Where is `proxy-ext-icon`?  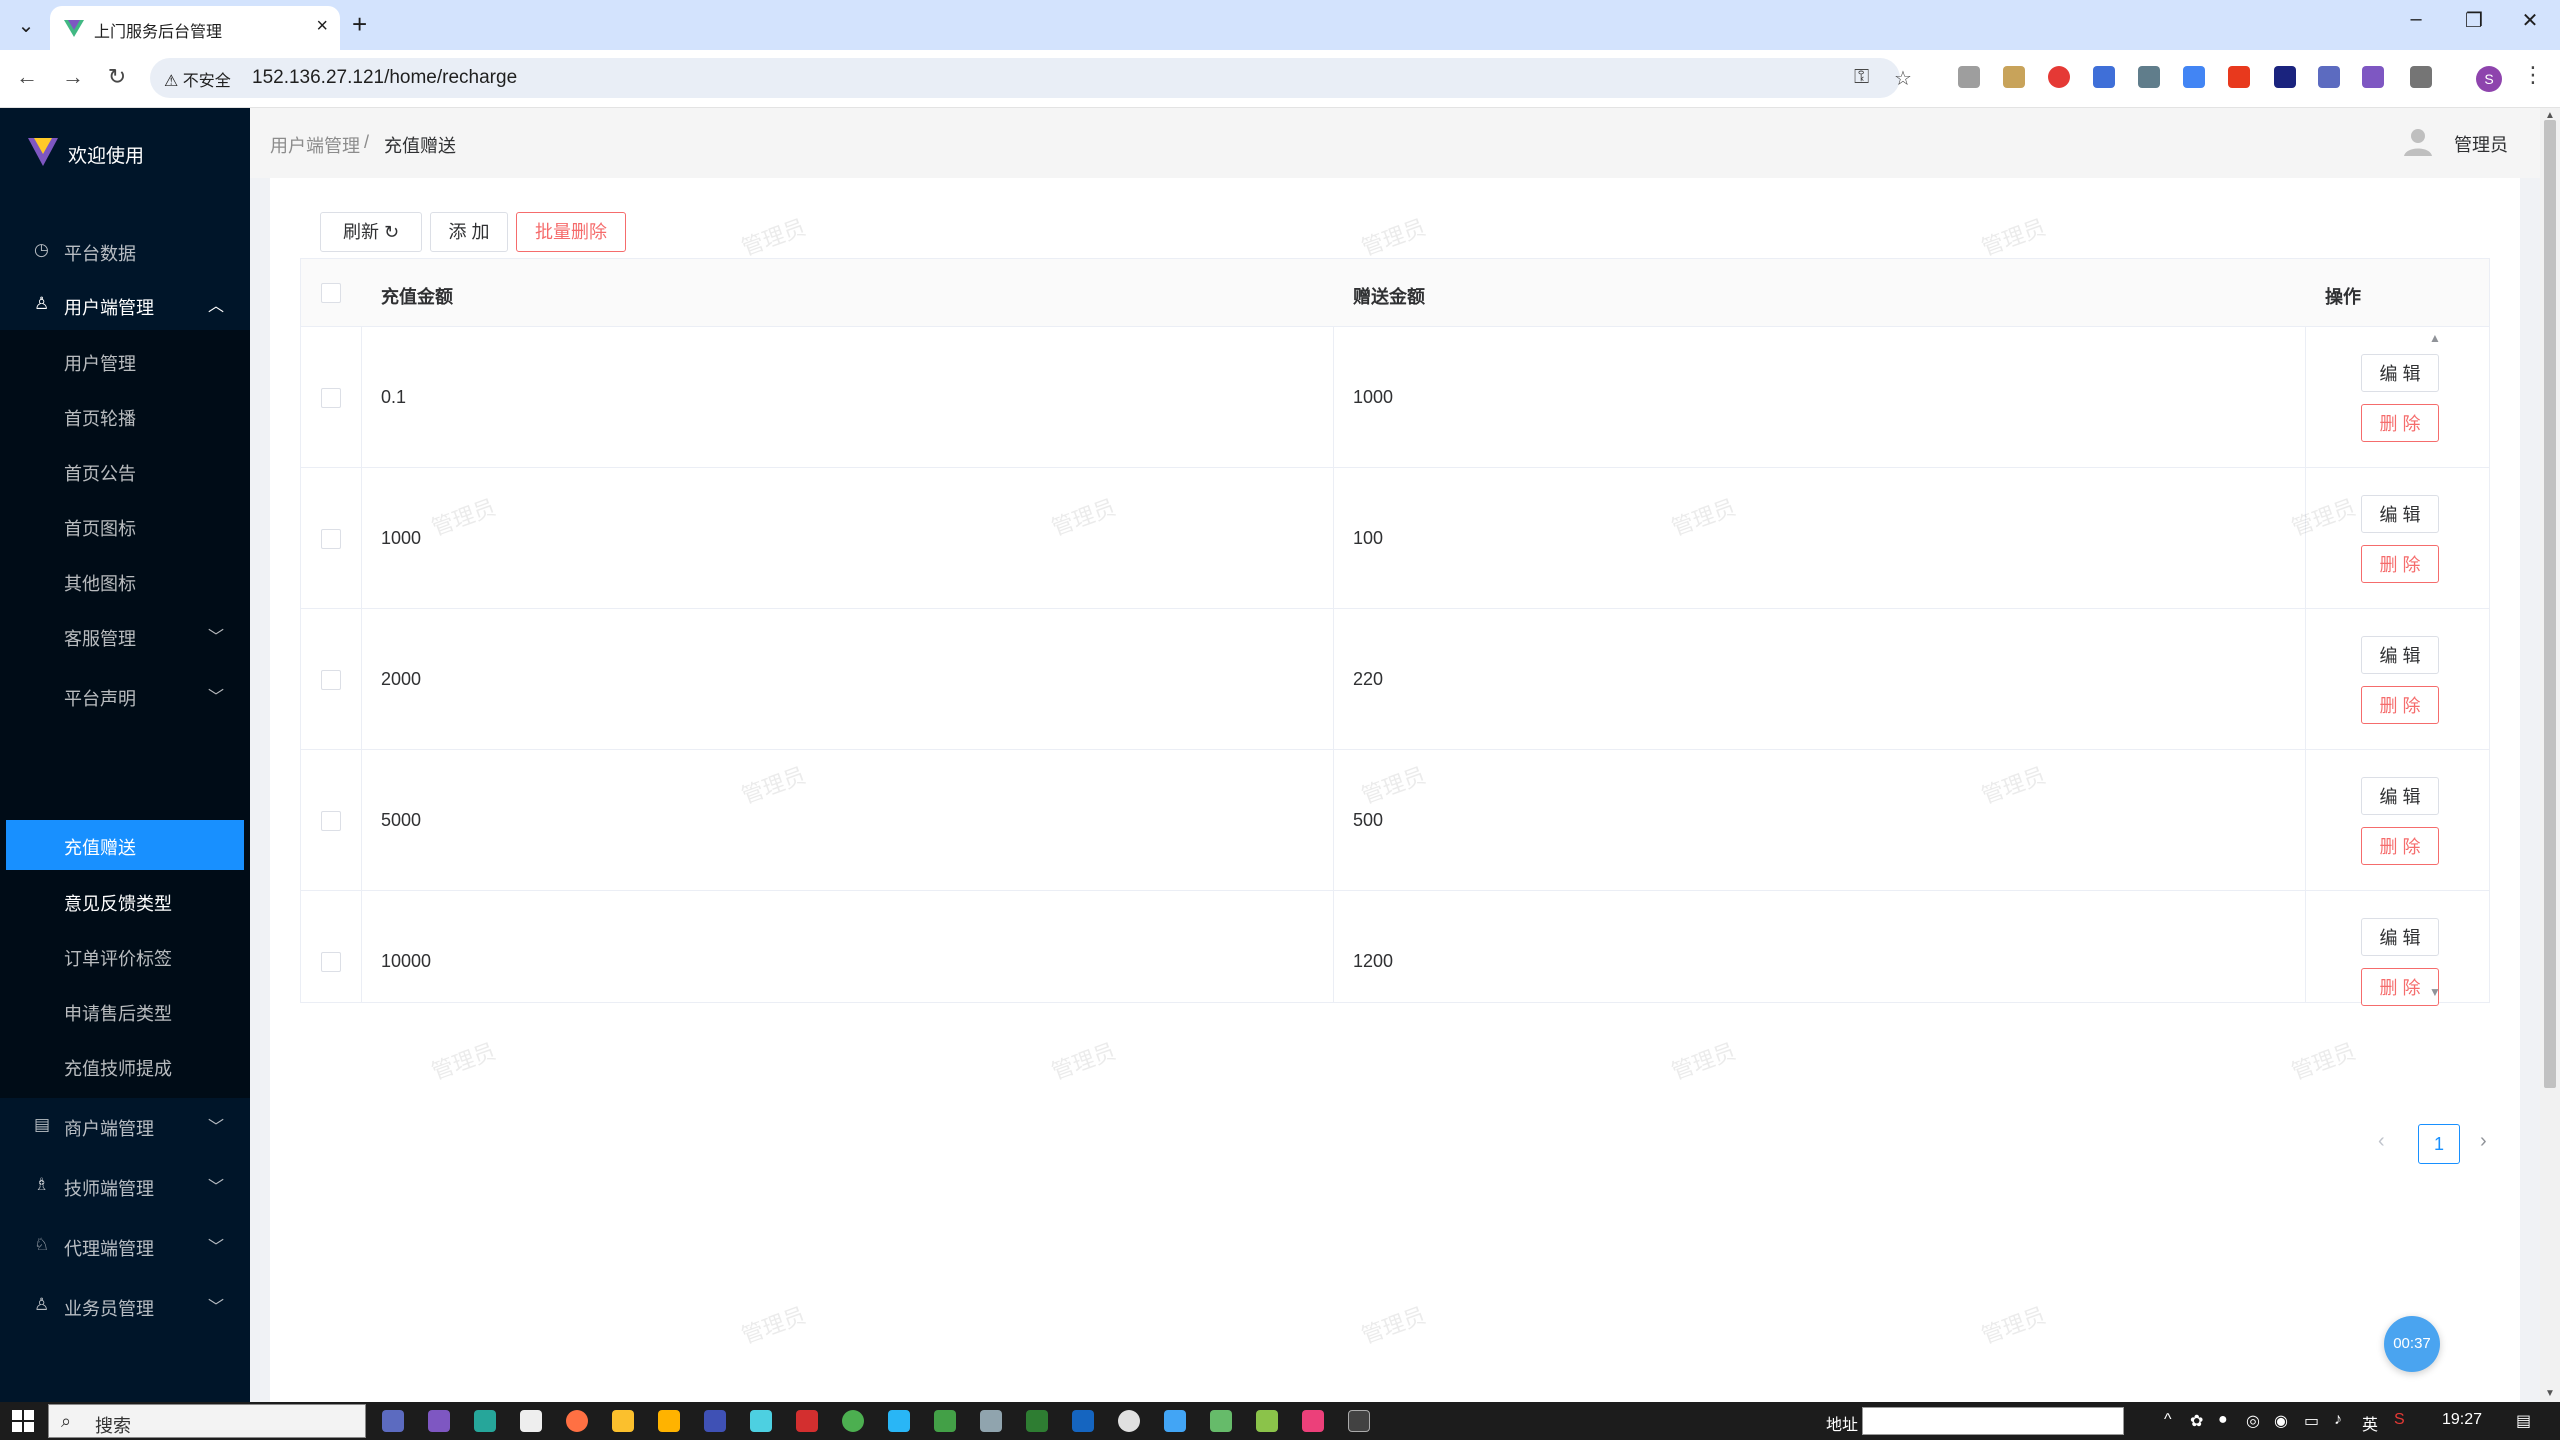
proxy-ext-icon is located at coordinates (2239, 77).